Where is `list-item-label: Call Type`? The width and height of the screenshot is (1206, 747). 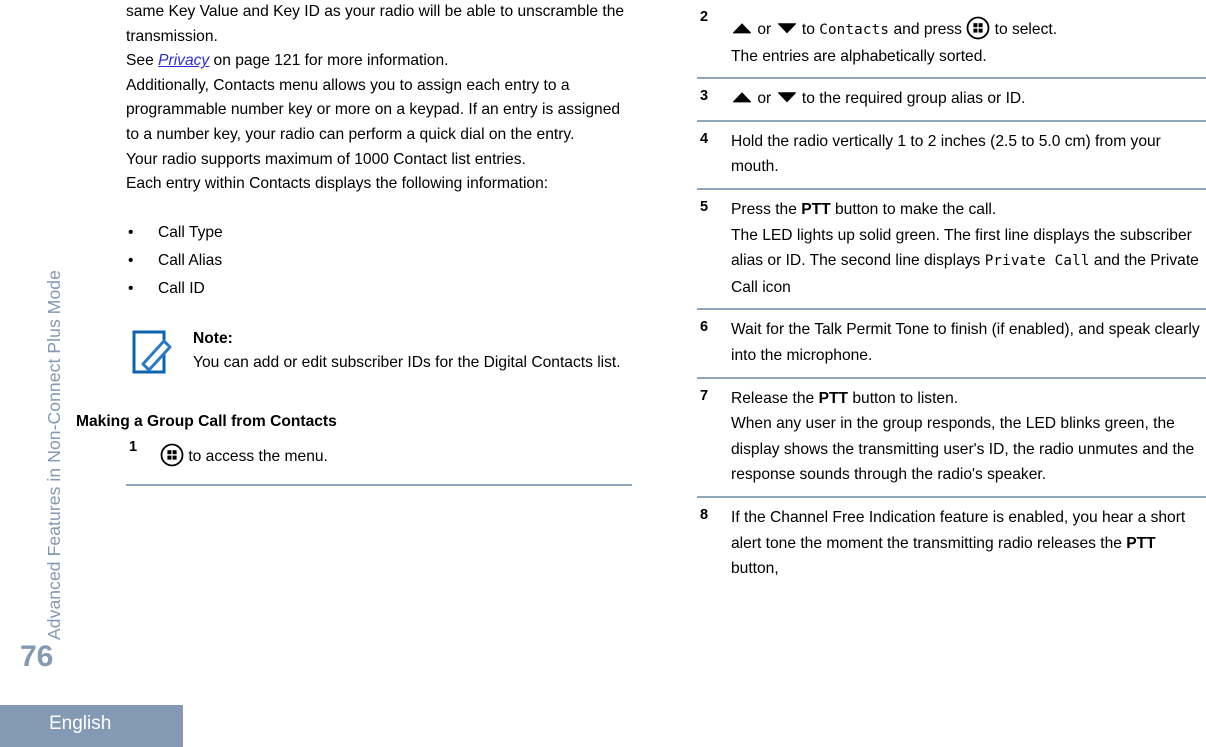 list-item-label: Call Type is located at coordinates (190, 232).